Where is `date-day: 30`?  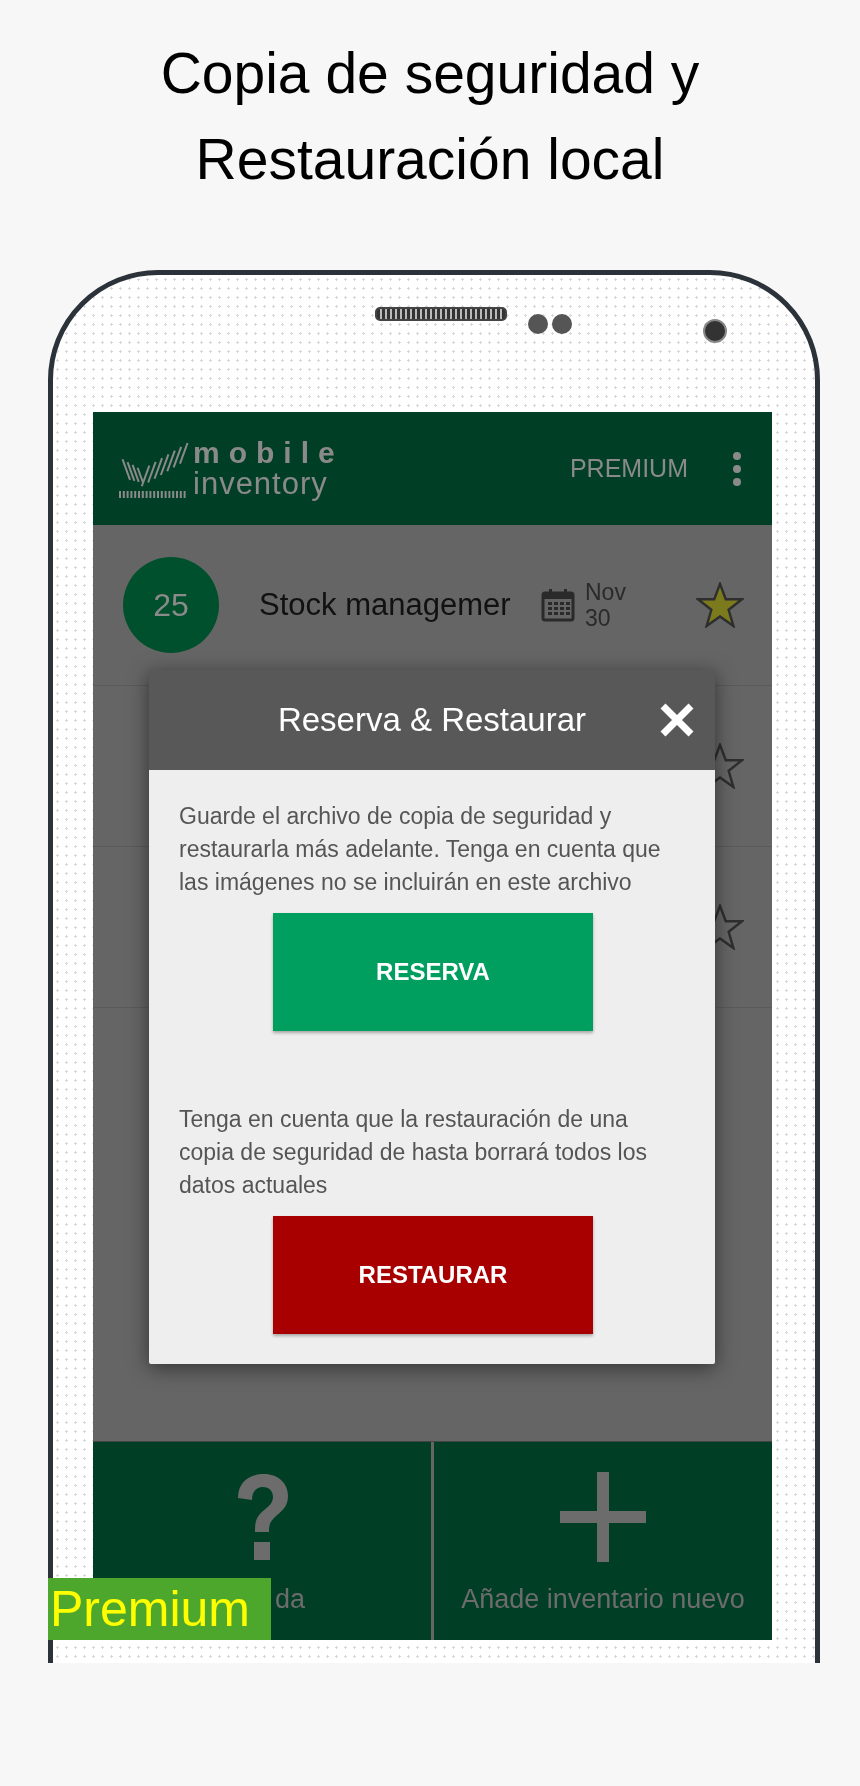
date-day: 30 is located at coordinates (605, 618).